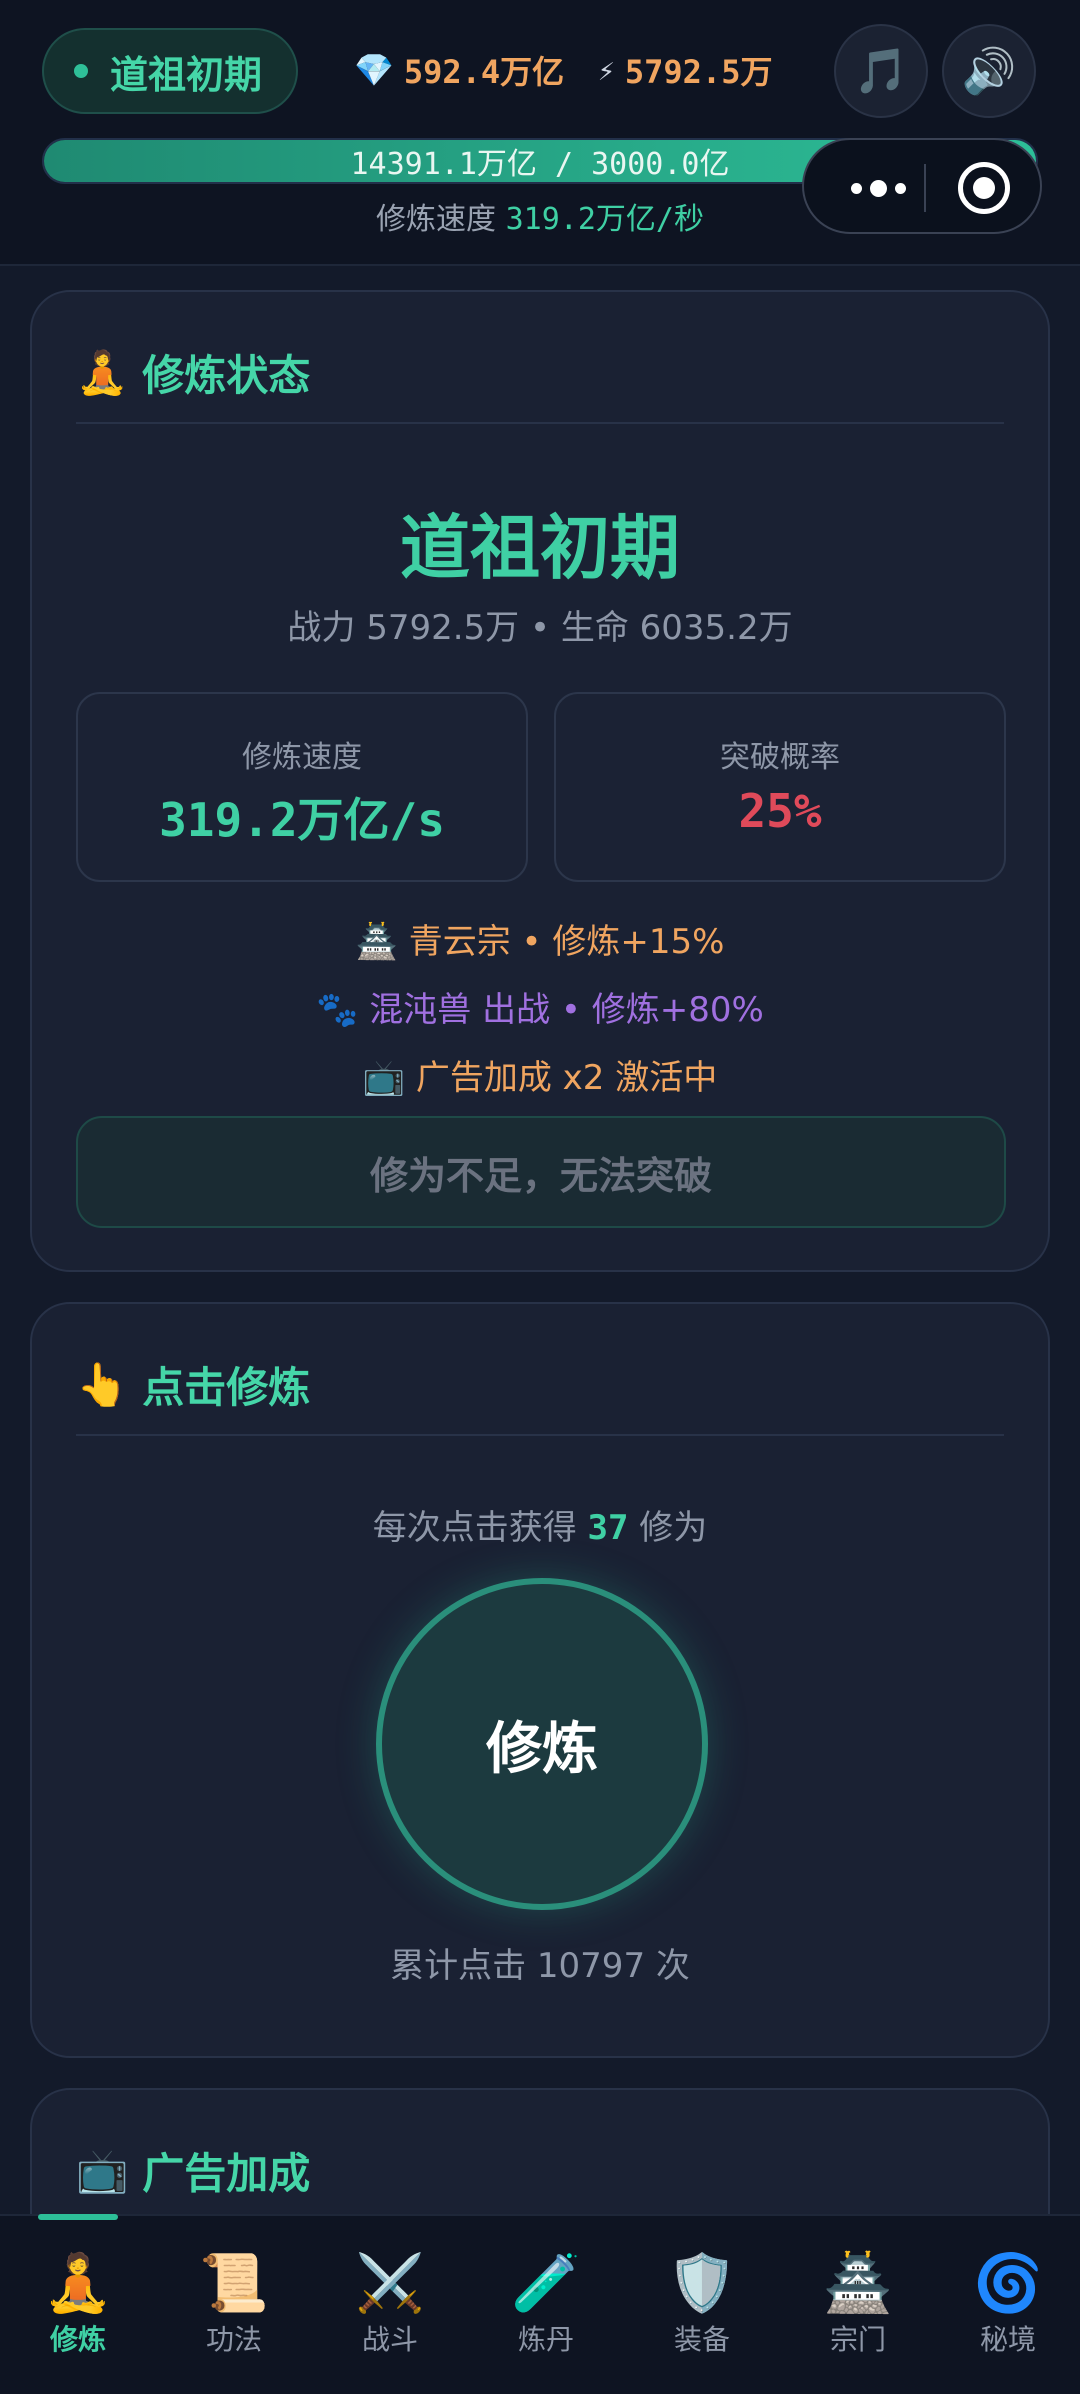 Image resolution: width=1080 pixels, height=2394 pixels. I want to click on current-realm: 道祖初期, so click(540, 547).